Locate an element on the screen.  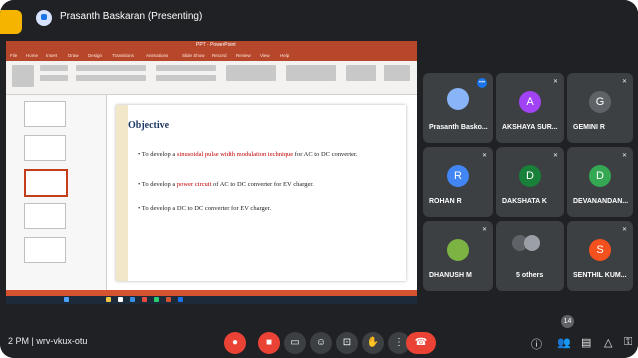
participant-name: GEMINI R is located at coordinates (589, 127).